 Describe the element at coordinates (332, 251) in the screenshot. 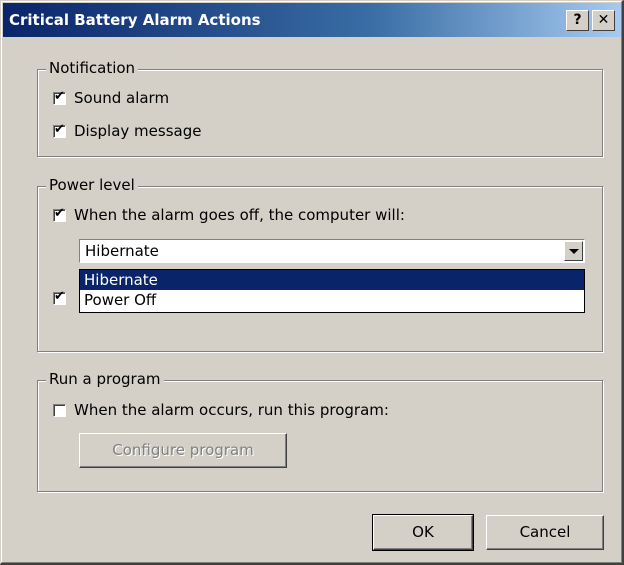

I see `power-action-combobox: Hibernate` at that location.